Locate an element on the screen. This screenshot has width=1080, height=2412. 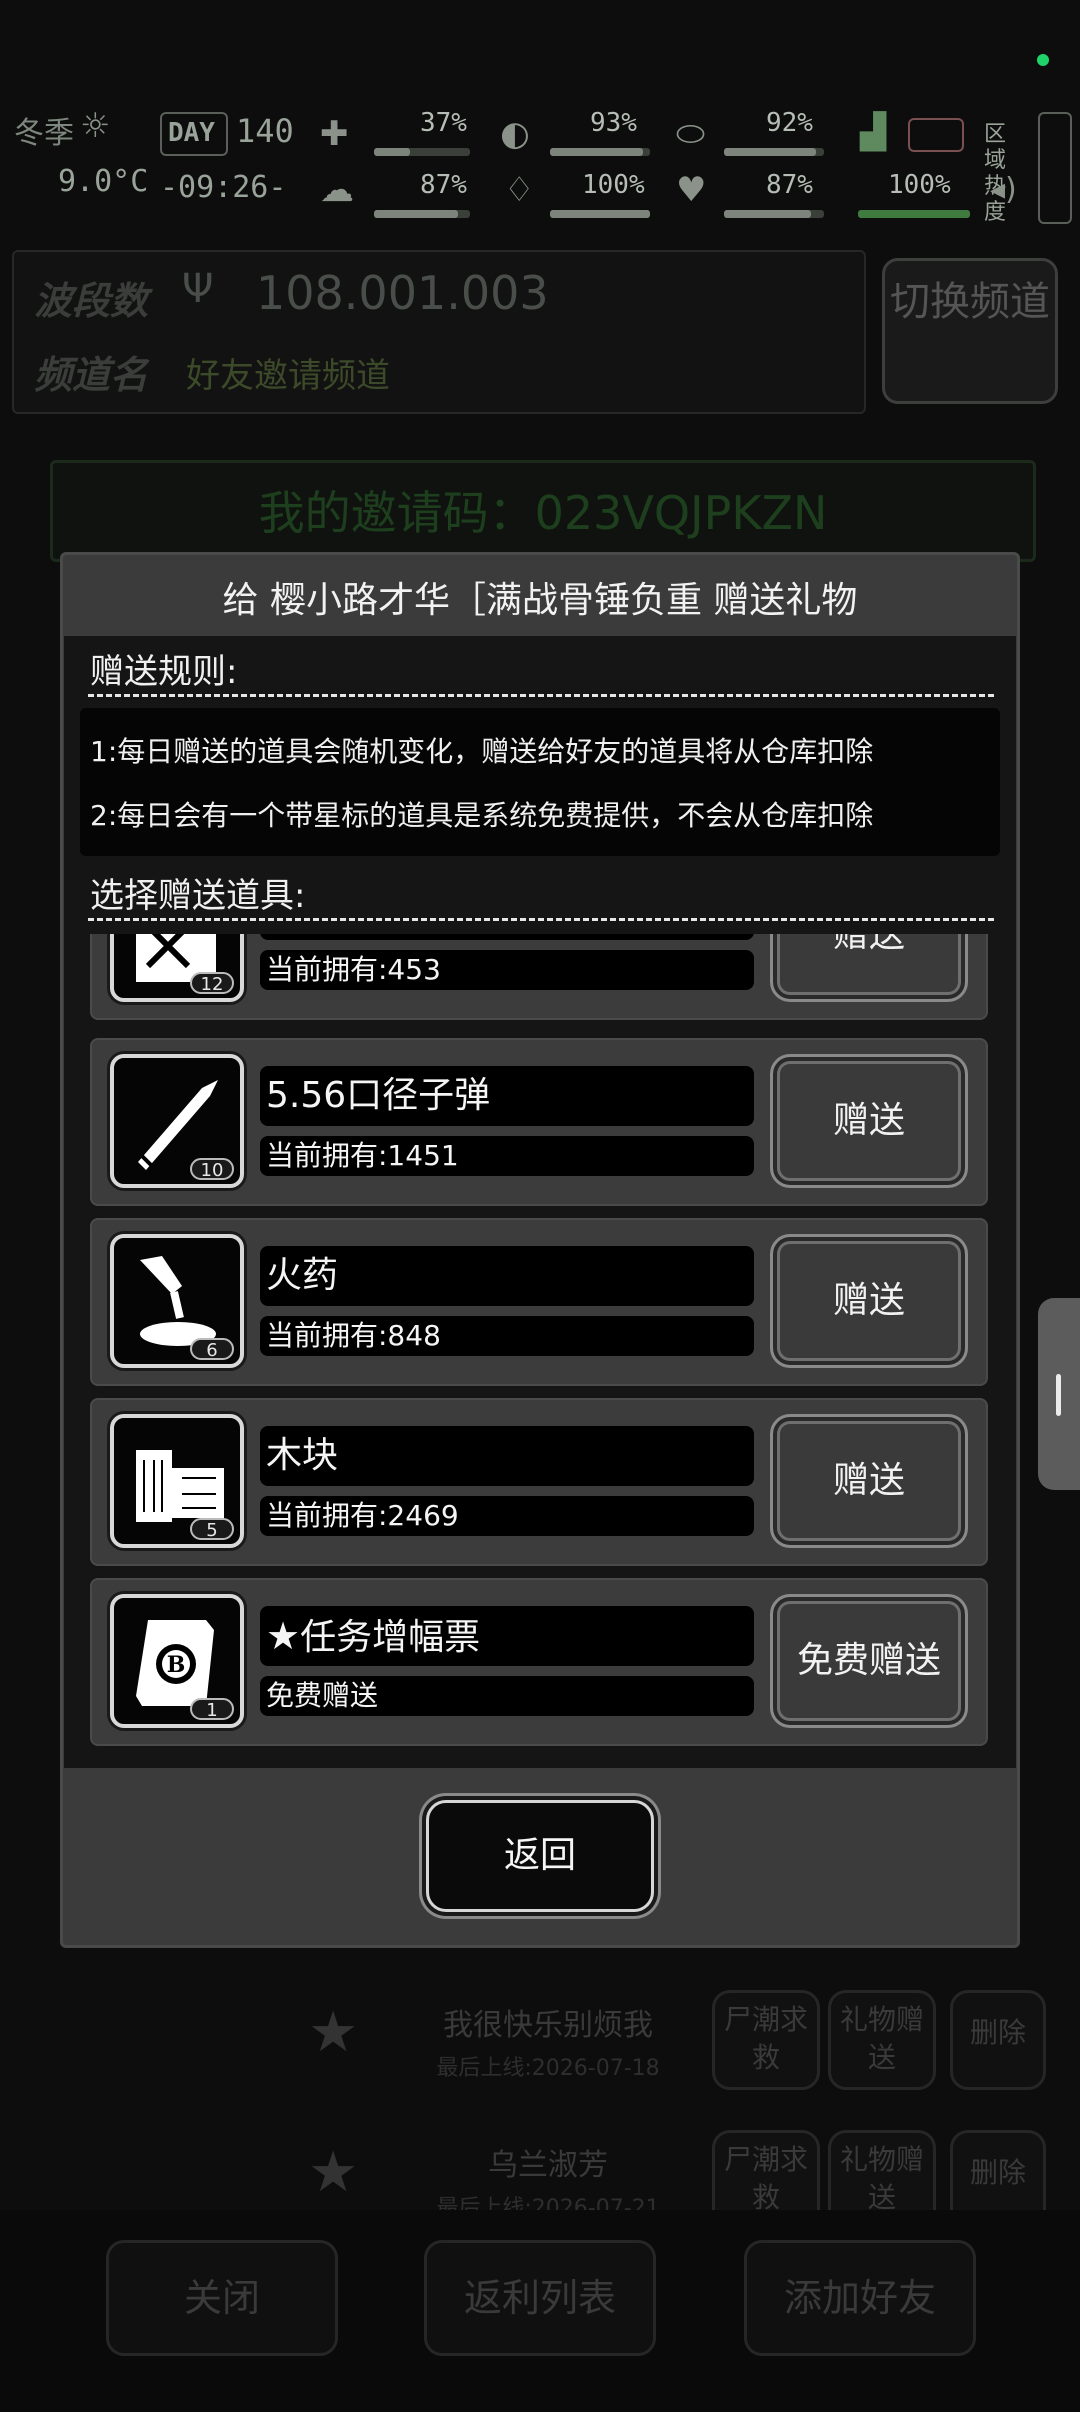
thirst-pct: 100% is located at coordinates (613, 185).